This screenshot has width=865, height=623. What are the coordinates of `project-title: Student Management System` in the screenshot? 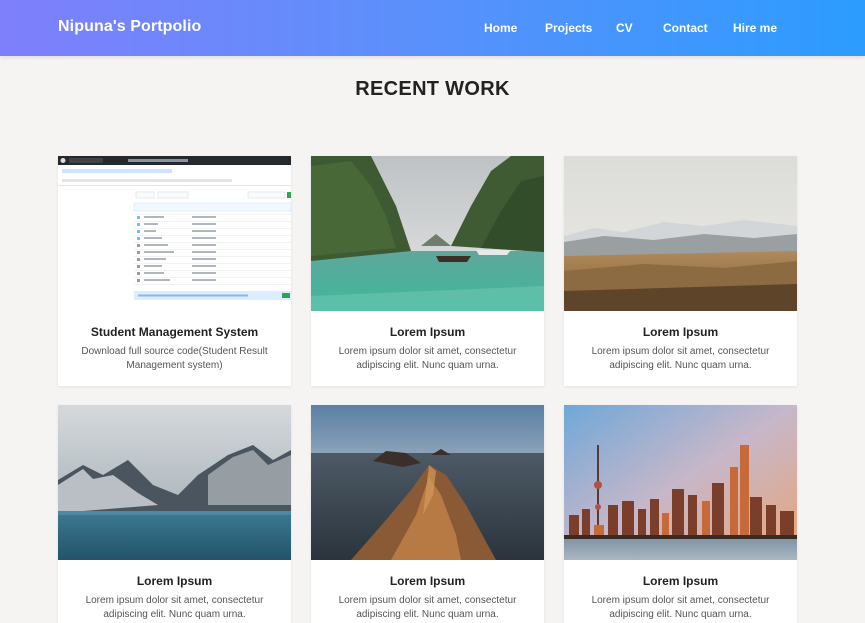 It's located at (174, 332).